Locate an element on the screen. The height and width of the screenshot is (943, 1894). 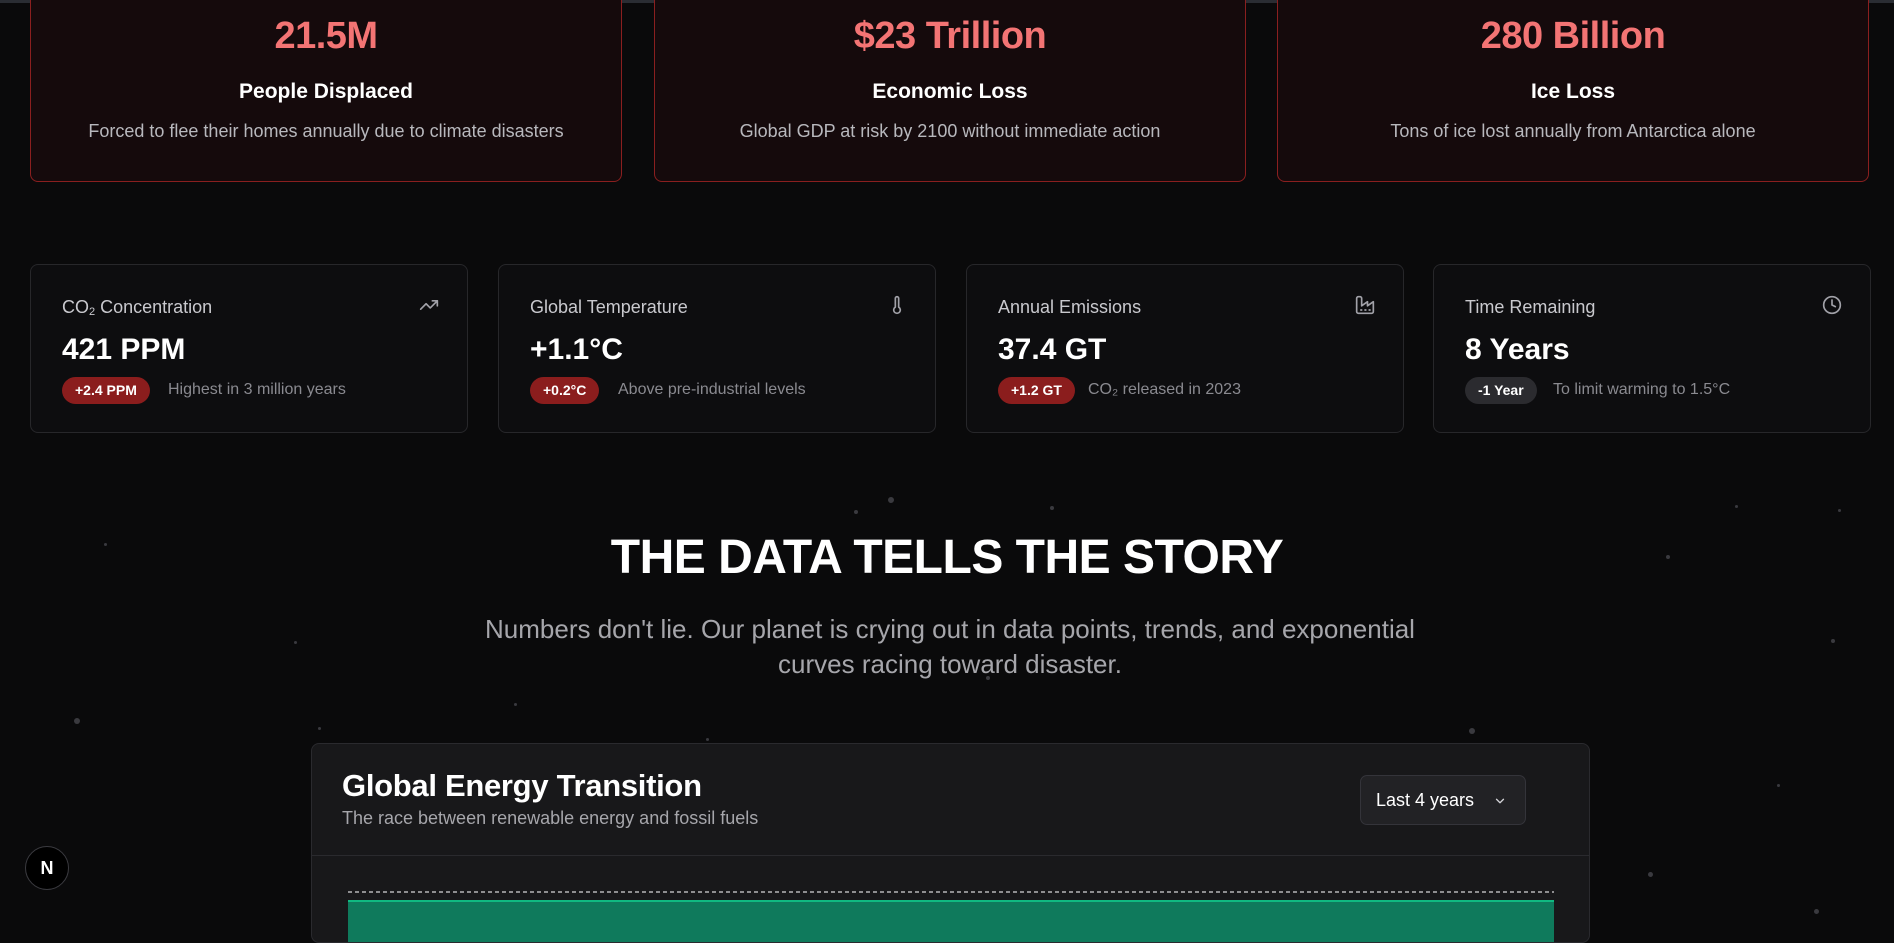
stat-label: Time Remaining is located at coordinates (1530, 307).